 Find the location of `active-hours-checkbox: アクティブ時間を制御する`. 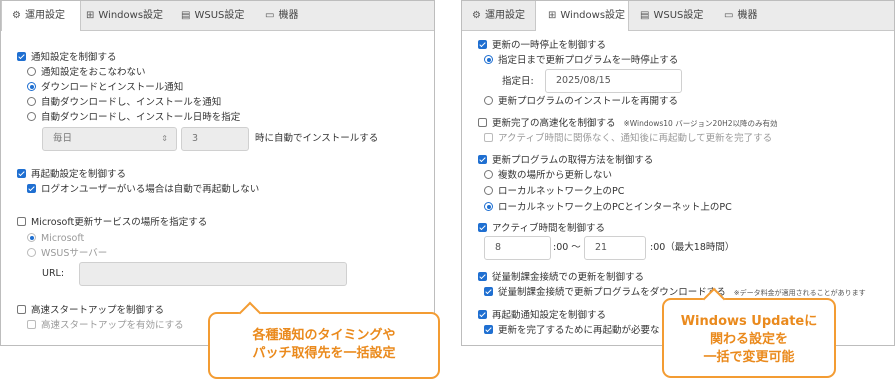

active-hours-checkbox: アクティブ時間を制御する is located at coordinates (541, 229).